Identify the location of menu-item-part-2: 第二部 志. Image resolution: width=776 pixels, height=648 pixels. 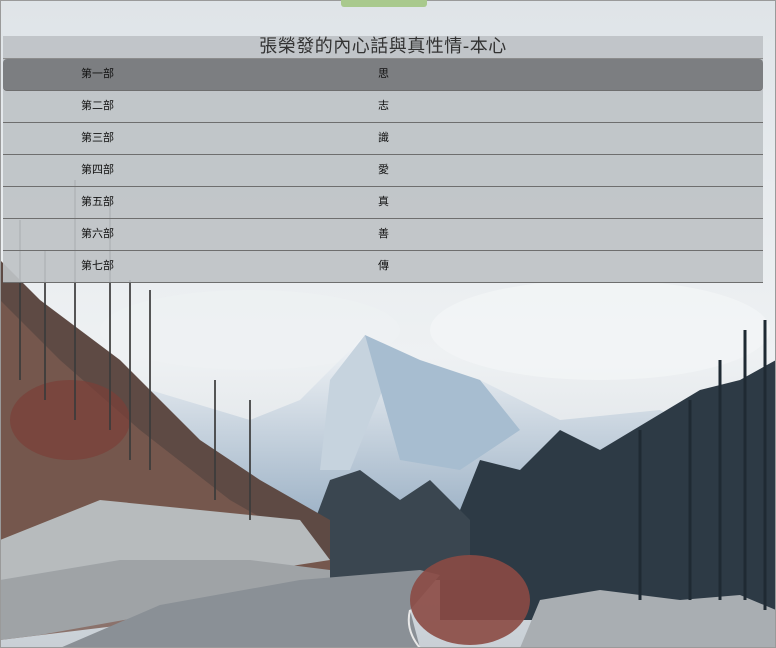
(383, 107).